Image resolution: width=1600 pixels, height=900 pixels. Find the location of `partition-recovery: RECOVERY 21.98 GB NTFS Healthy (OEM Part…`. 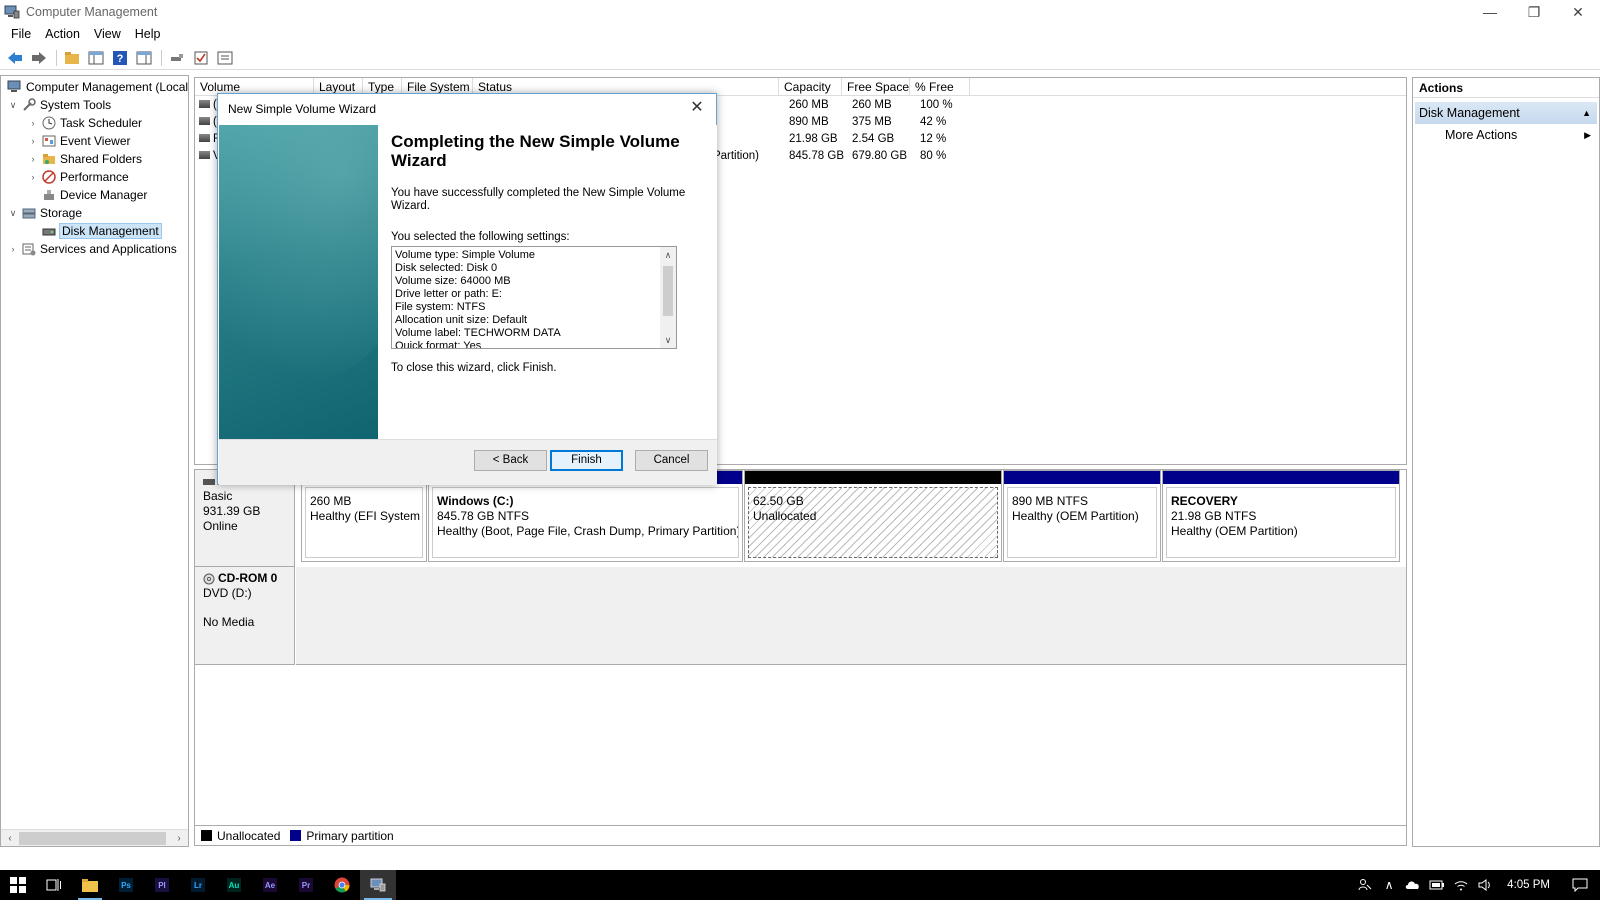

partition-recovery: RECOVERY 21.98 GB NTFS Healthy (OEM Part… is located at coordinates (1281, 516).